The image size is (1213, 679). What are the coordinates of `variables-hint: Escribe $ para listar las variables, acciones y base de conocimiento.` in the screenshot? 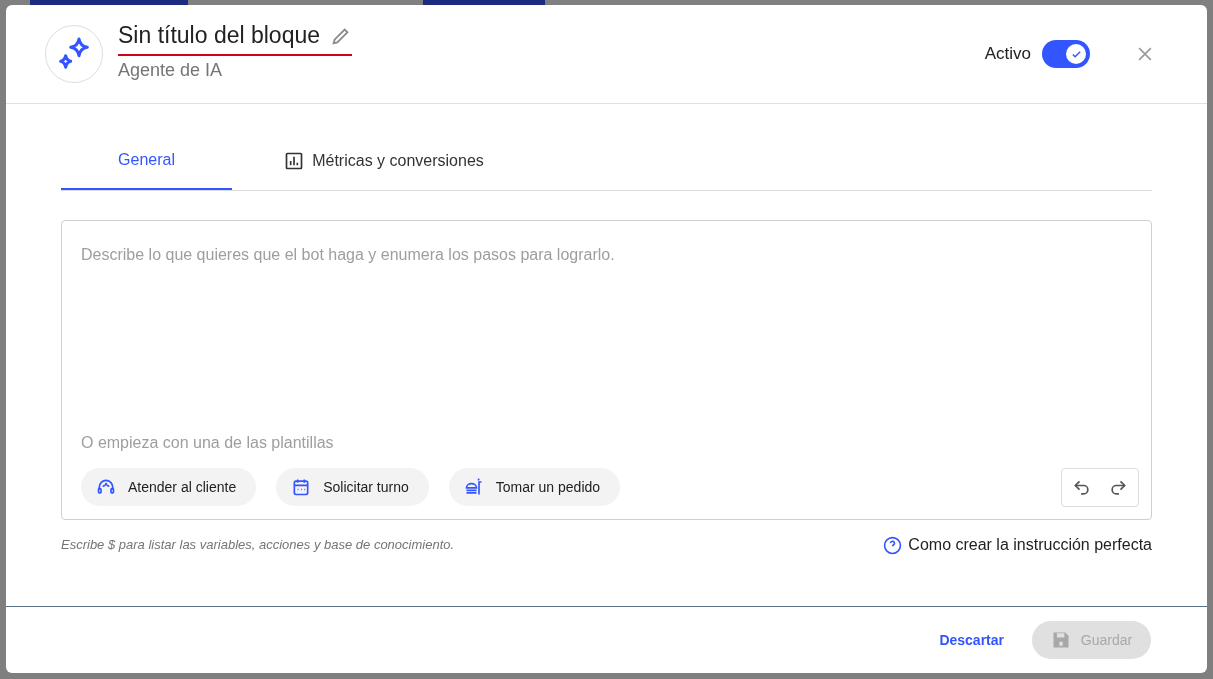 It's located at (258, 545).